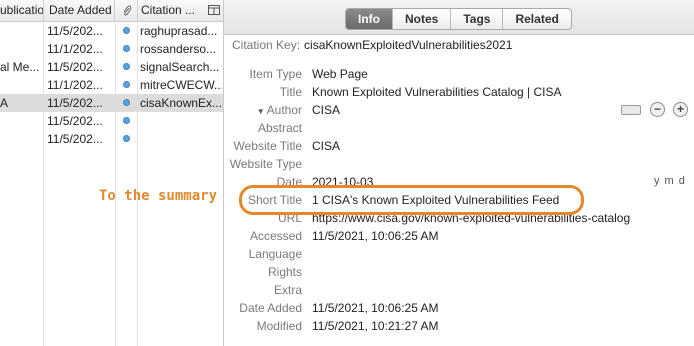 Image resolution: width=694 pixels, height=346 pixels. Describe the element at coordinates (375, 308) in the screenshot. I see `date-added-value: 11/5/2021, 10:06:25 AM` at that location.